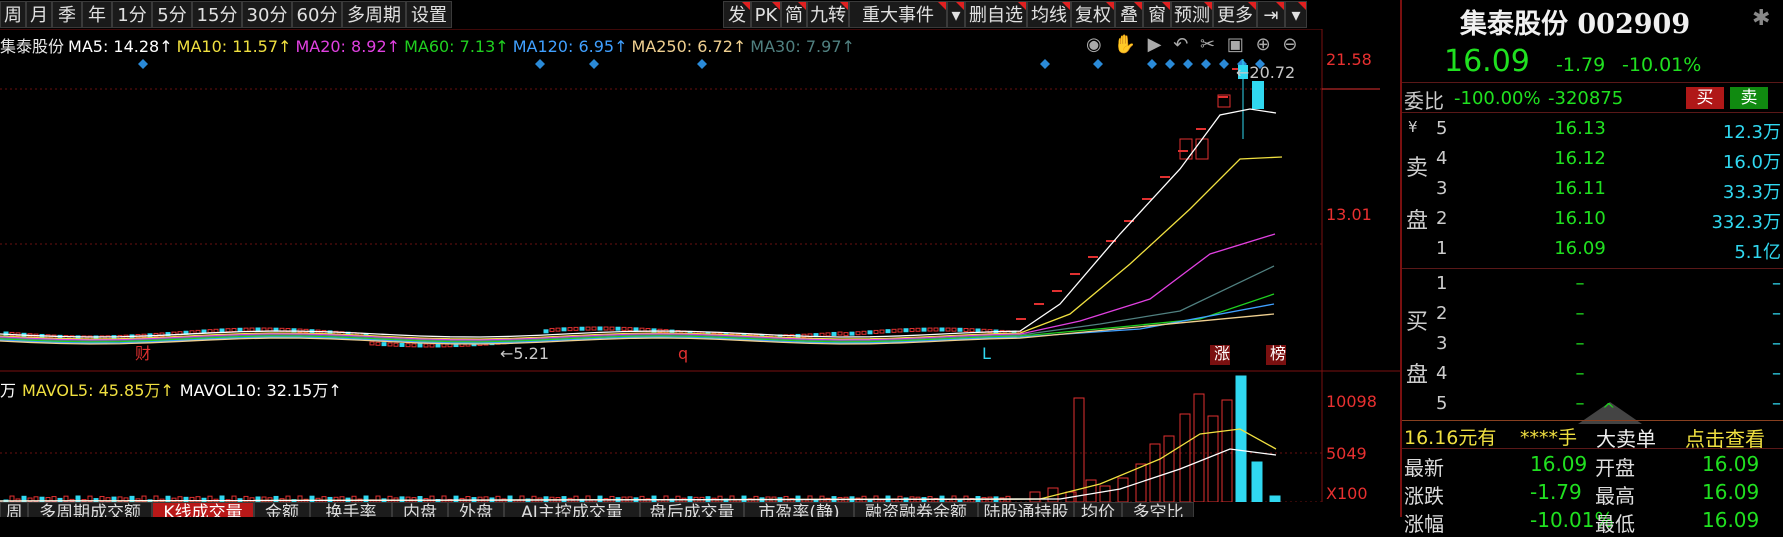 Image resolution: width=1783 pixels, height=537 pixels. Describe the element at coordinates (1180, 44) in the screenshot. I see `undo-icon: ↶` at that location.